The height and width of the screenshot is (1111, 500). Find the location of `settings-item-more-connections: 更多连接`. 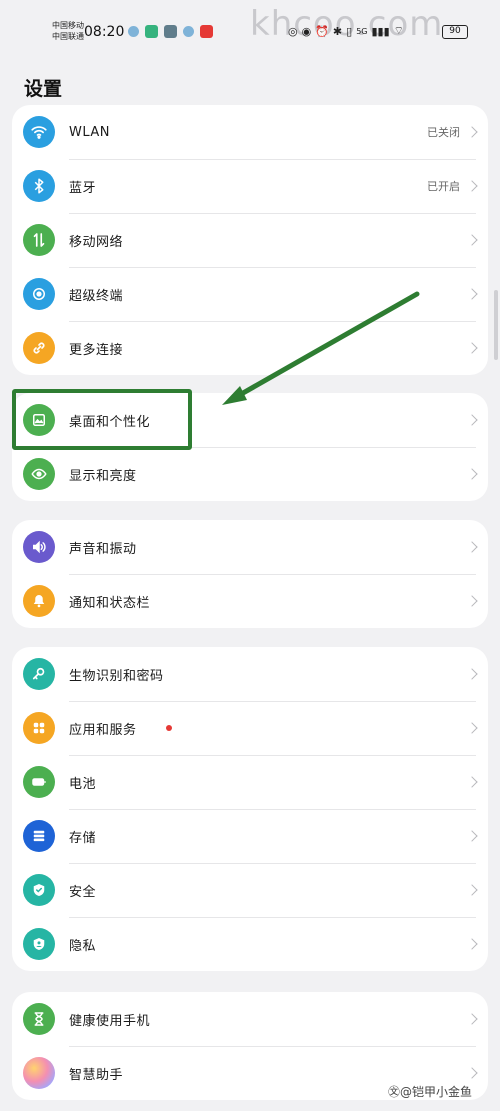

settings-item-more-connections: 更多连接 is located at coordinates (250, 348).